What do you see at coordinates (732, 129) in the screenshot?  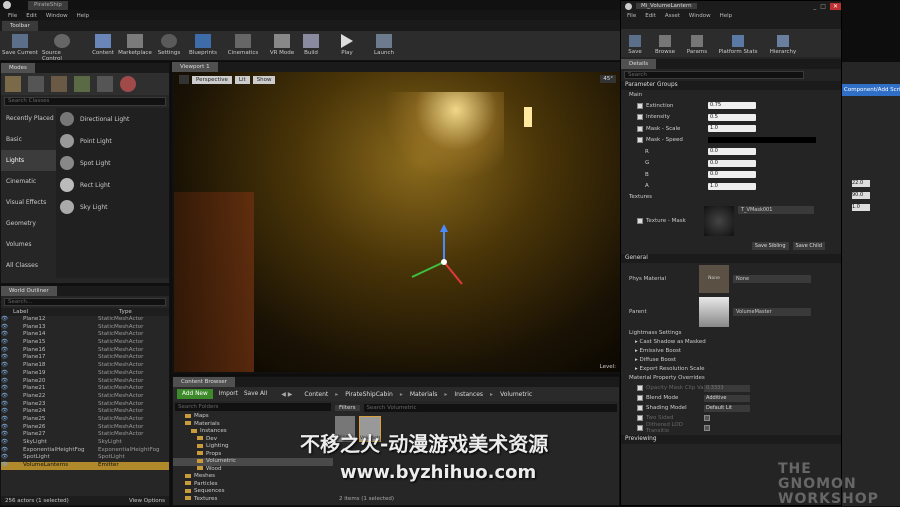 I see `param-value-field: 1.0` at bounding box center [732, 129].